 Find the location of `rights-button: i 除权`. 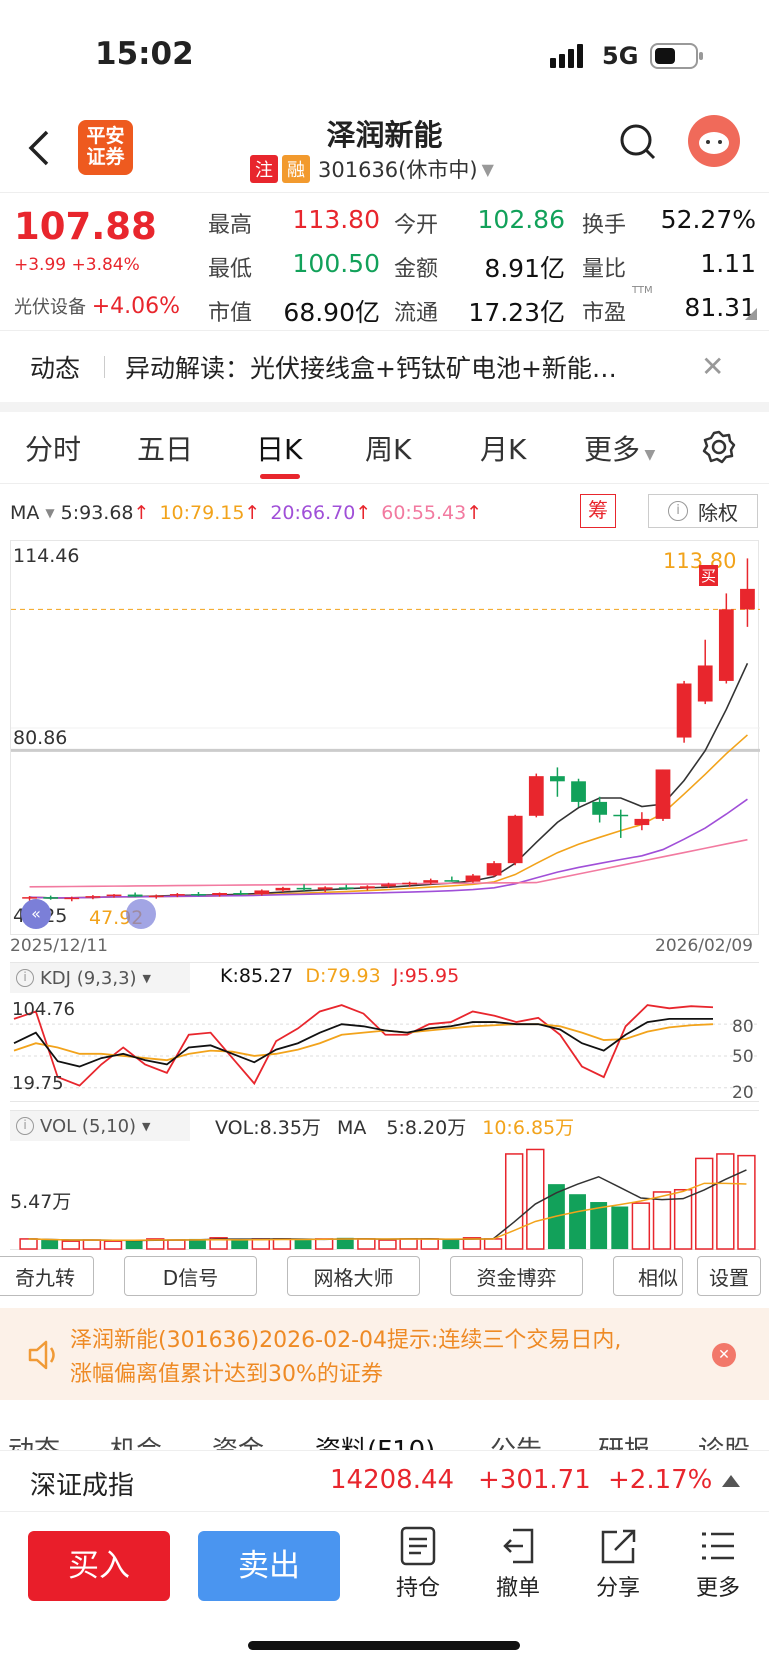

rights-button: i 除权 is located at coordinates (703, 511).